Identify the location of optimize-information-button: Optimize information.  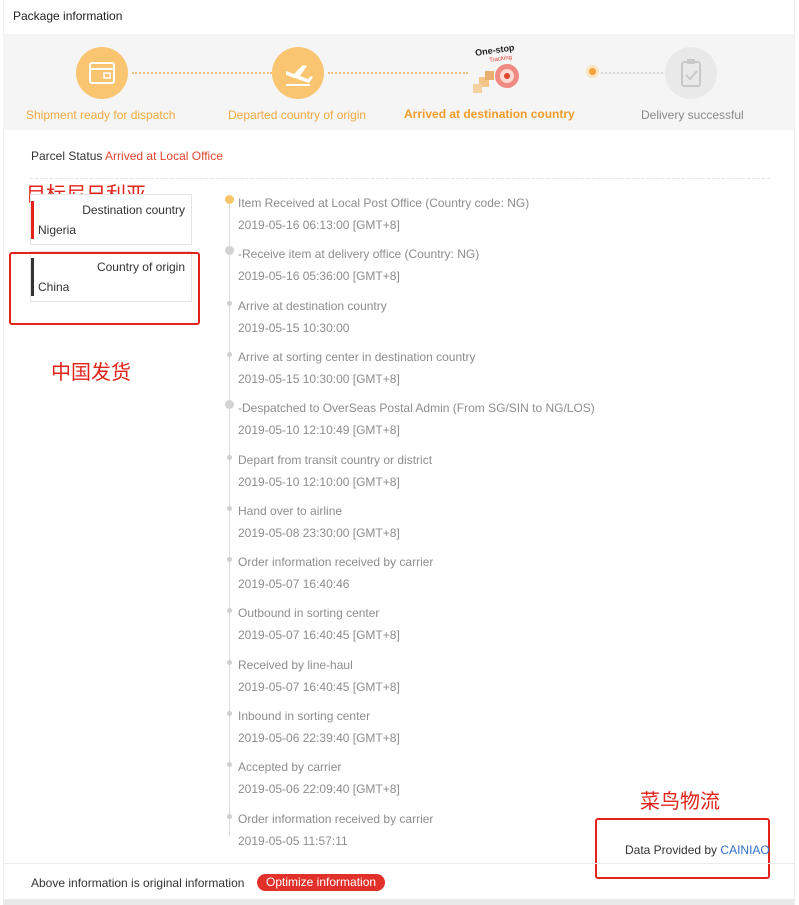
(321, 882).